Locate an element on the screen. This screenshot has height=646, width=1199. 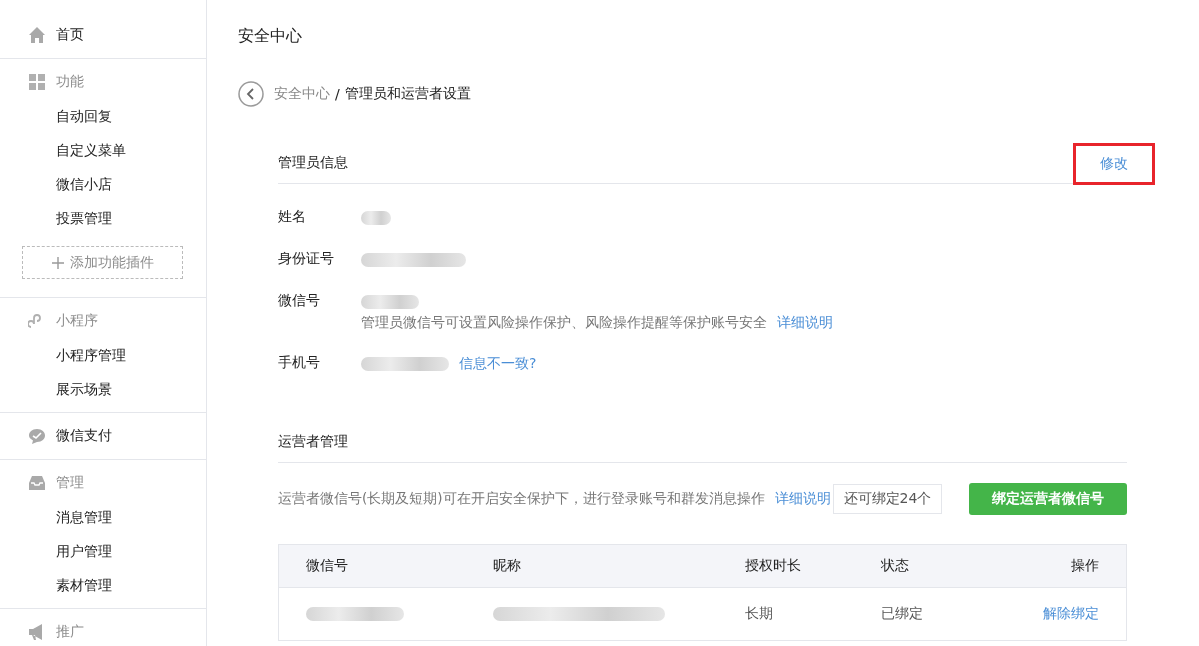
inbox-icon is located at coordinates (37, 483).